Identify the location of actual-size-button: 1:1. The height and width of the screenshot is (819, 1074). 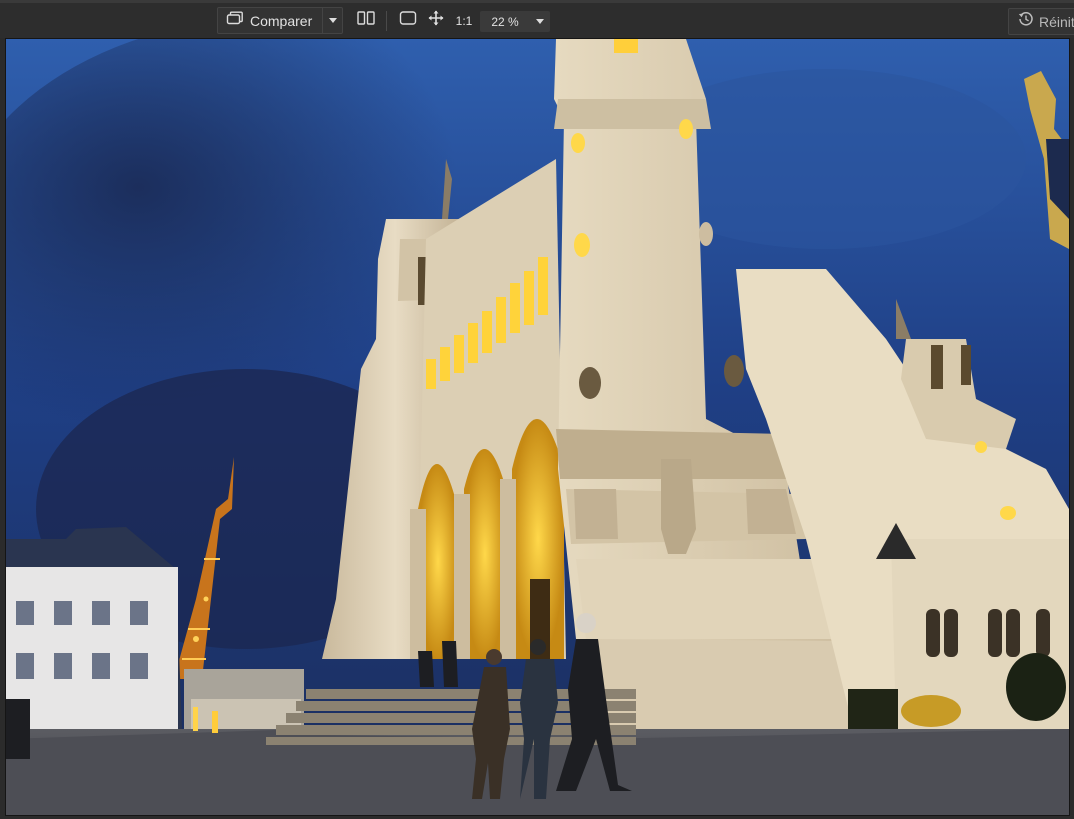
(464, 20).